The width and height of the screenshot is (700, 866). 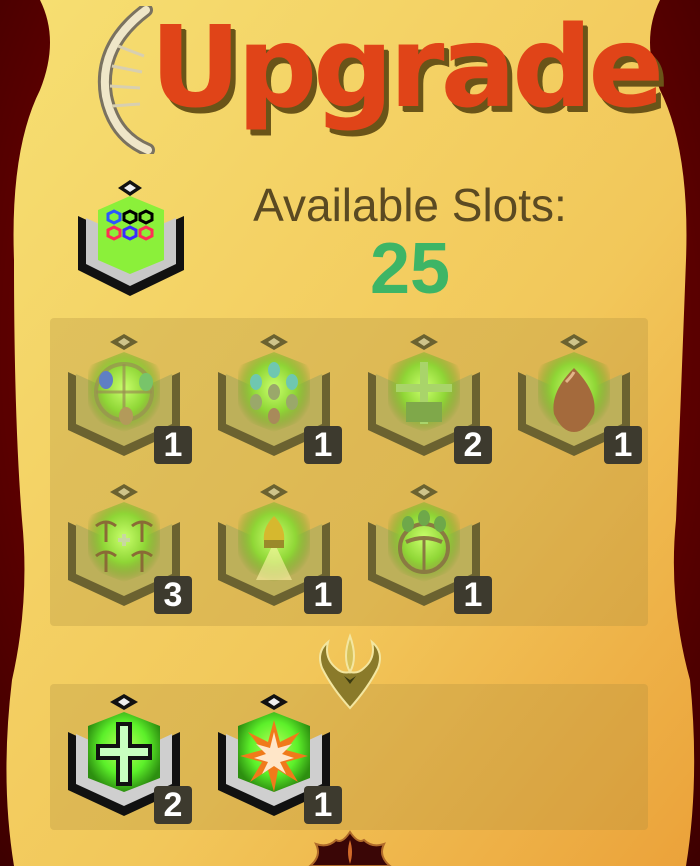 What do you see at coordinates (173, 595) in the screenshot?
I see `upgrade-count: 3` at bounding box center [173, 595].